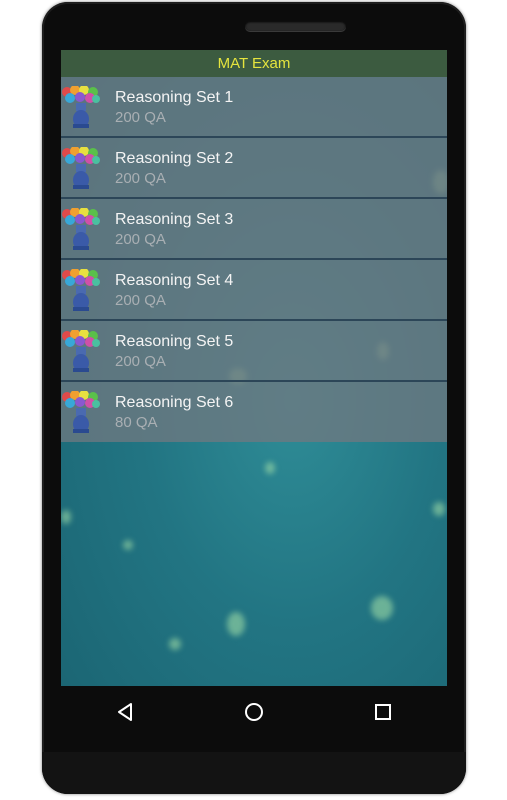  What do you see at coordinates (254, 107) in the screenshot?
I see `list-item: Reasoning Set 1 200 QA` at bounding box center [254, 107].